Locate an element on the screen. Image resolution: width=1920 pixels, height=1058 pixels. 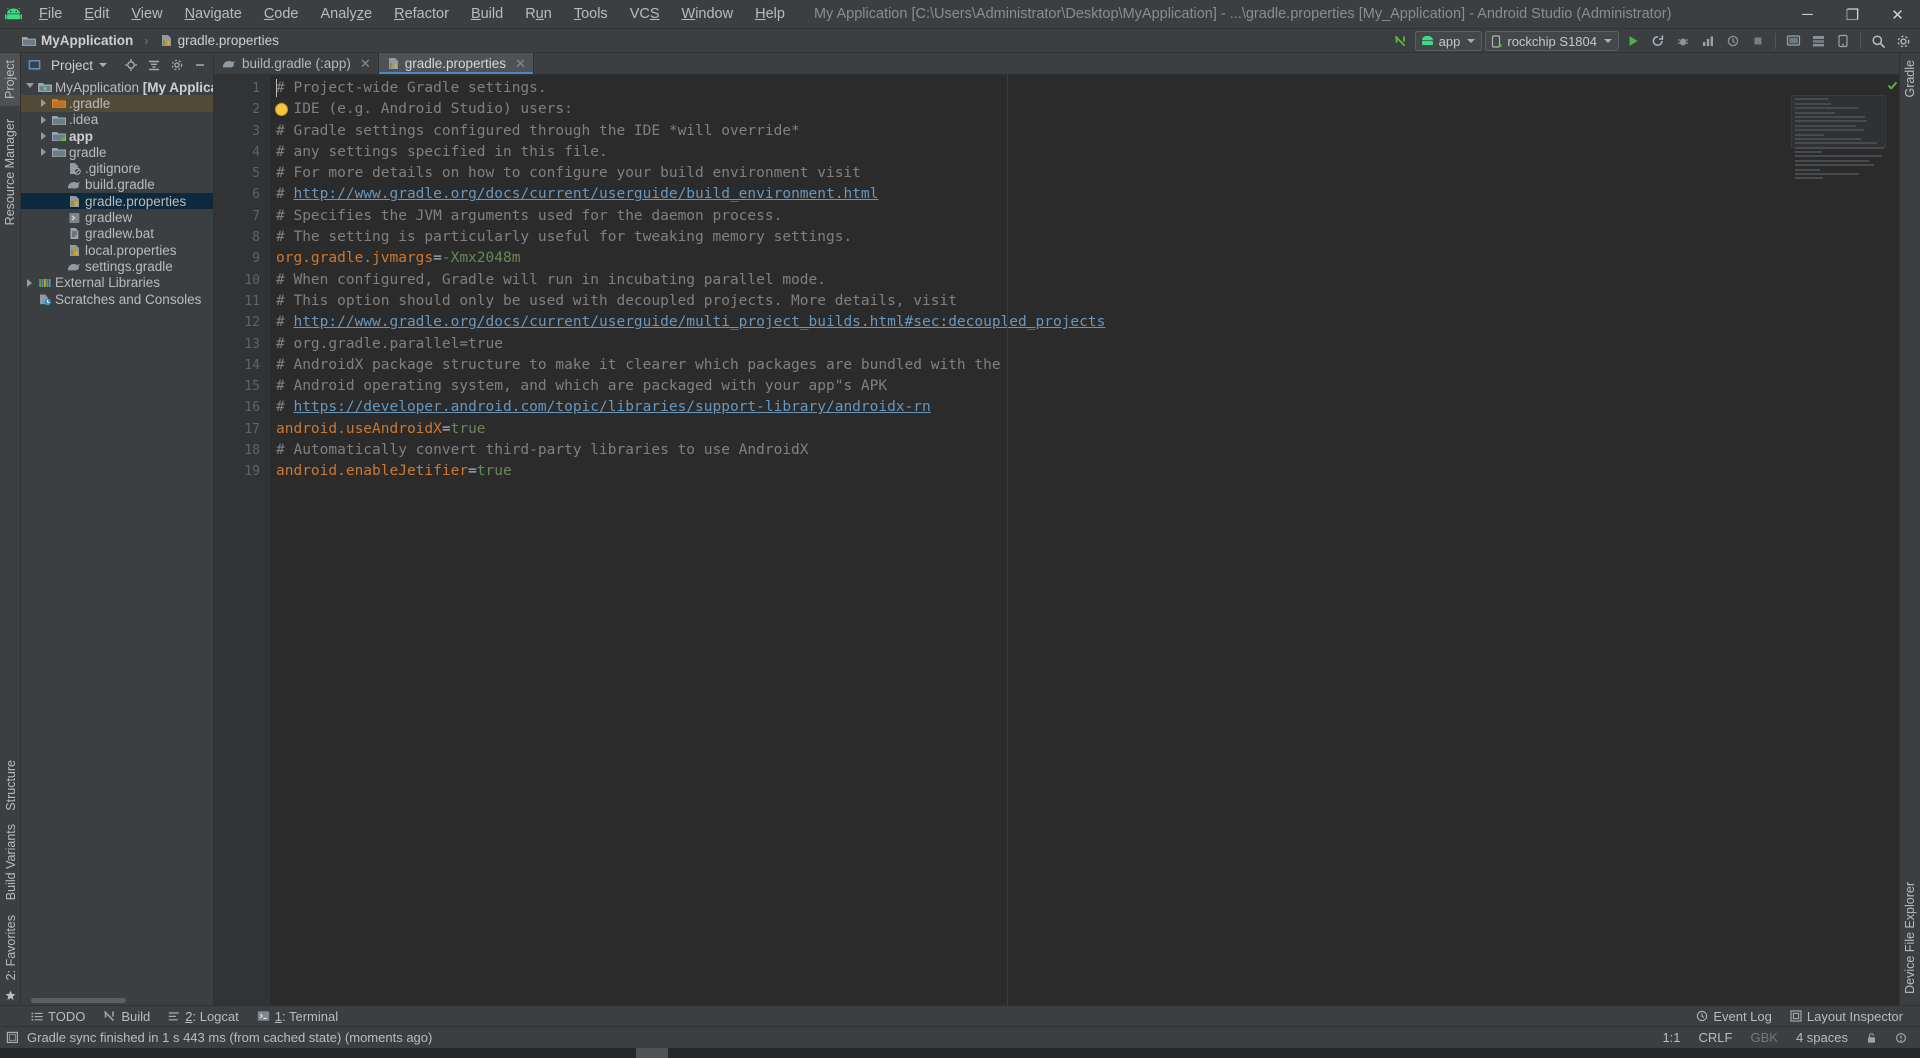
right-strip-bottom: Device File Explorer is located at coordinates (1910, 938).